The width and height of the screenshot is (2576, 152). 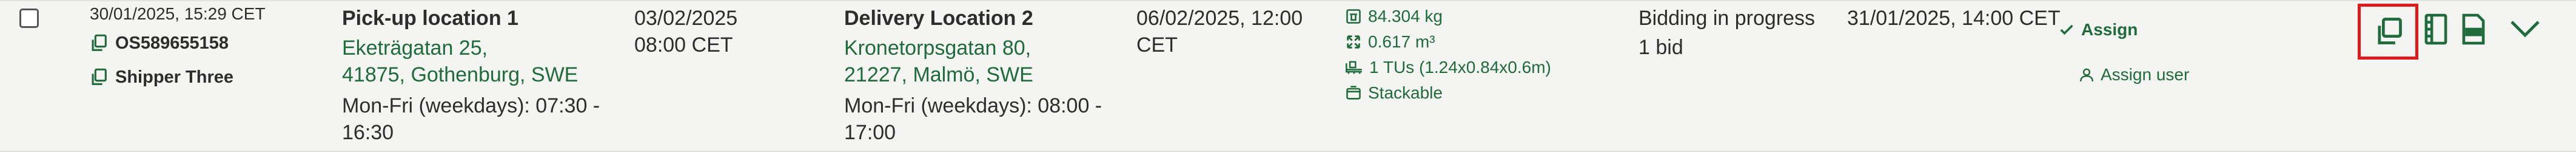 What do you see at coordinates (368, 132) in the screenshot?
I see `pickup-hours-line2: 16:30` at bounding box center [368, 132].